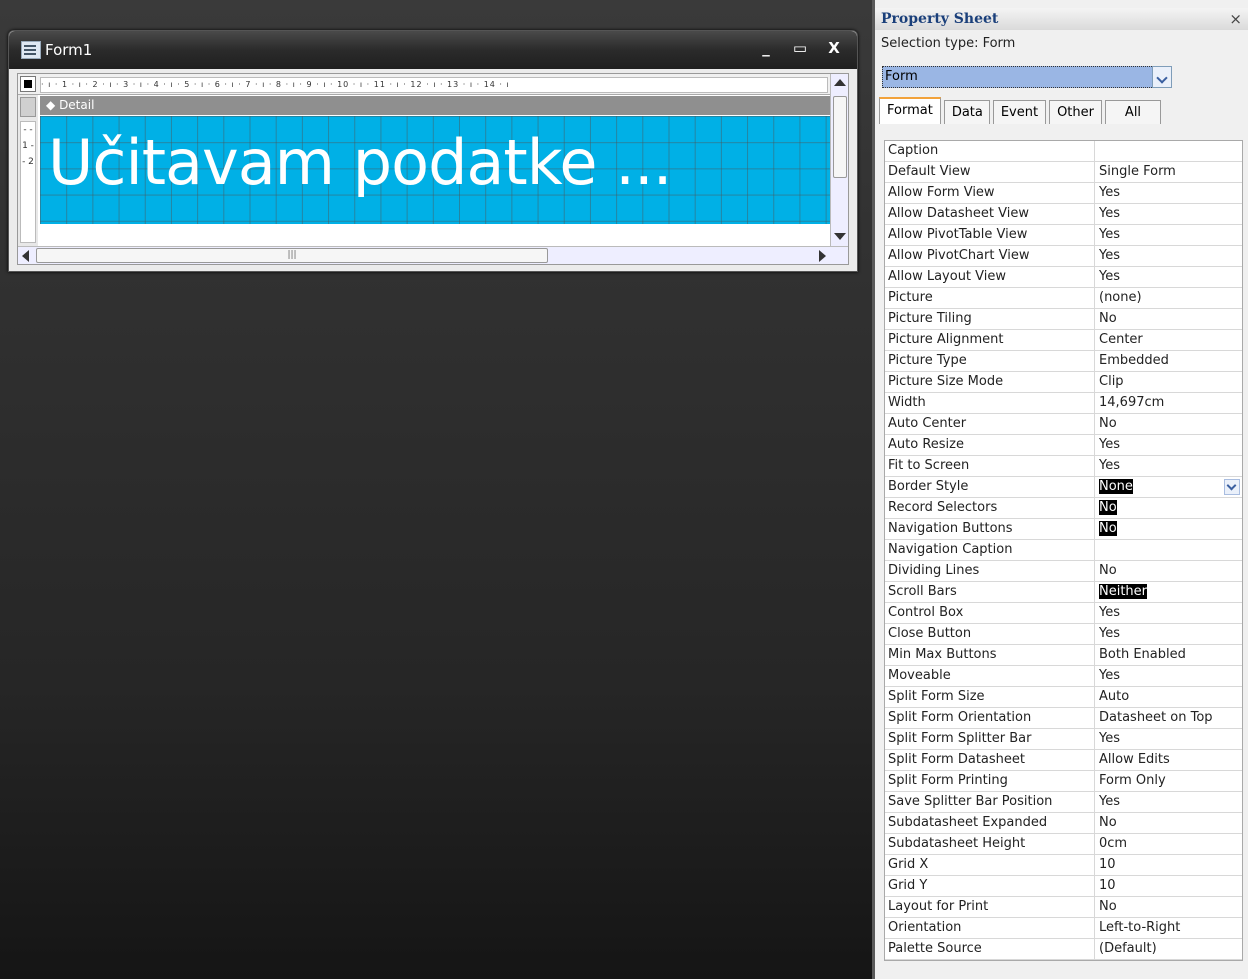 The image size is (1248, 979). Describe the element at coordinates (1132, 112) in the screenshot. I see `tab-all: All` at that location.